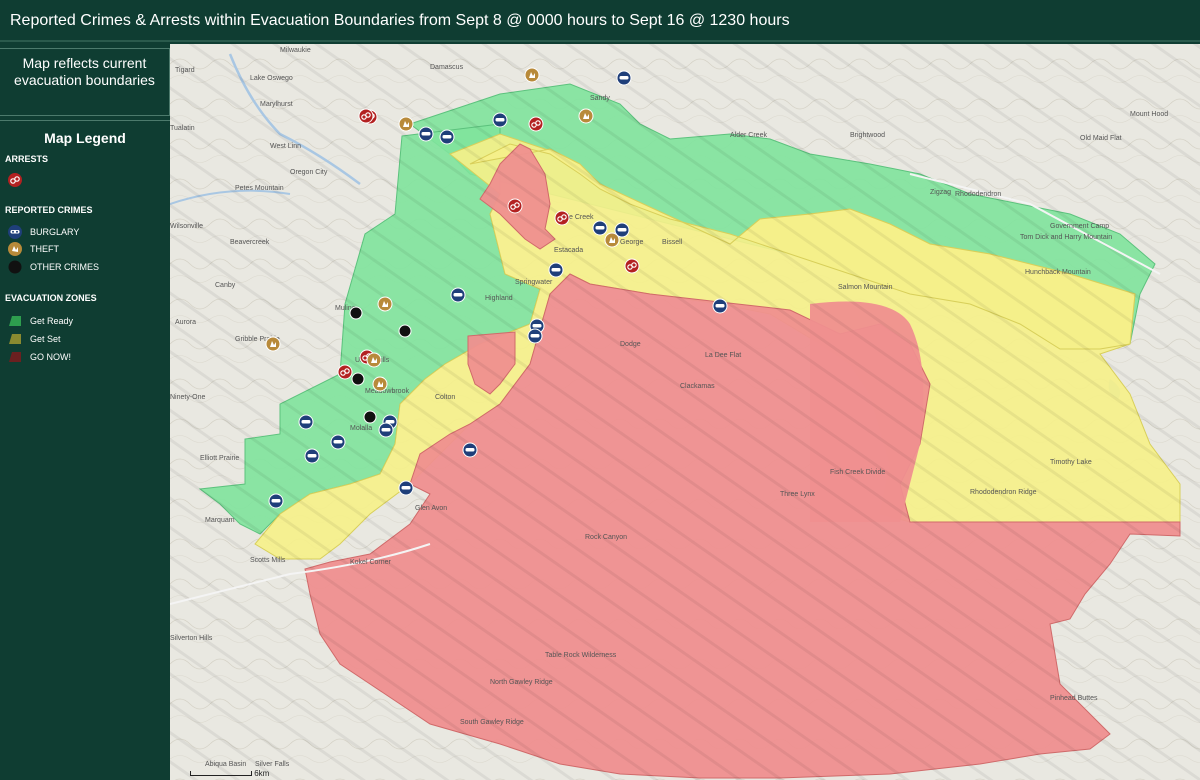  I want to click on scale-line, so click(221, 774).